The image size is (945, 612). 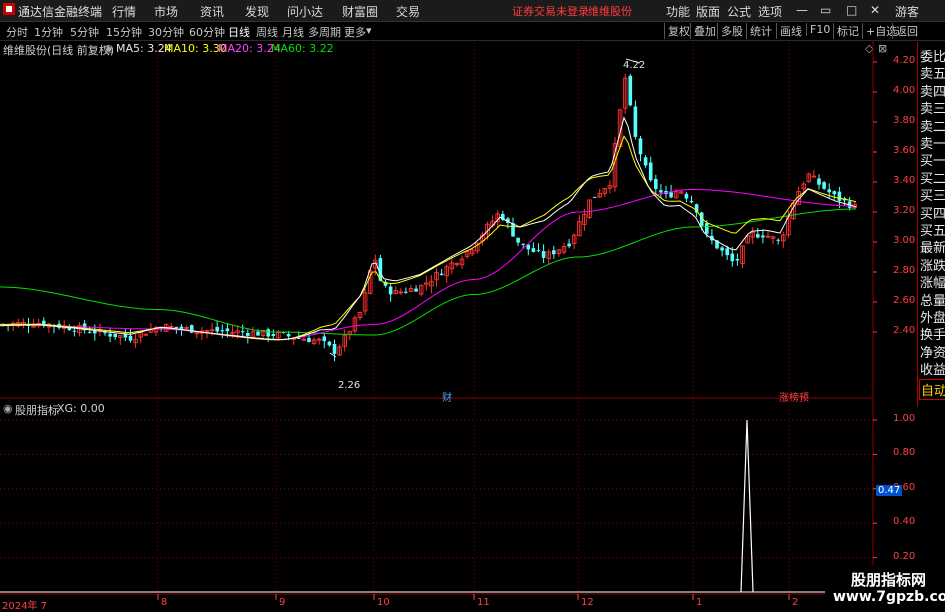 What do you see at coordinates (904, 210) in the screenshot?
I see `main-y-tick-label: 3.20` at bounding box center [904, 210].